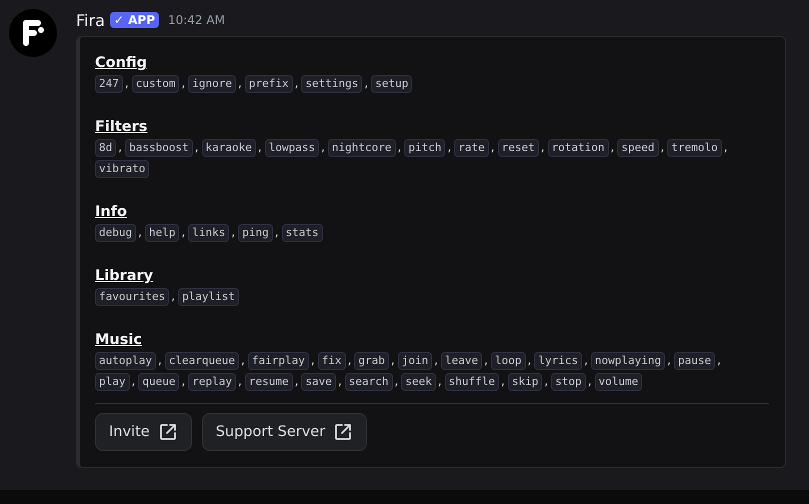  Describe the element at coordinates (292, 148) in the screenshot. I see `command-code: lowpass` at that location.